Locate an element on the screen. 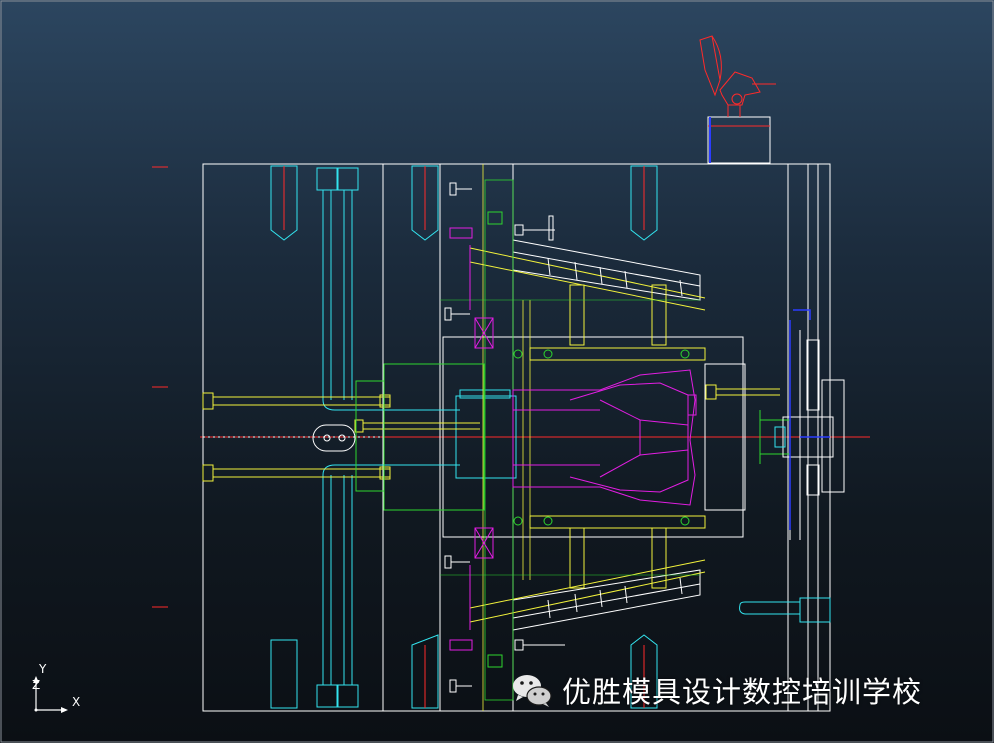 This screenshot has width=994, height=743. nozzle-assembly is located at coordinates (813, 435).